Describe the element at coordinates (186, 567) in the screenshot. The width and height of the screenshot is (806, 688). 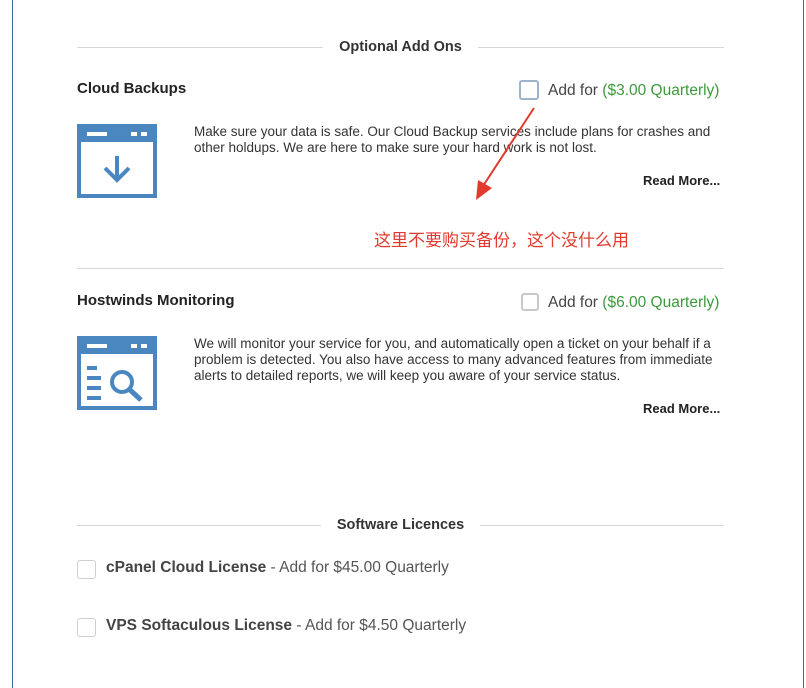
I see `license-name: cPanel Cloud License` at that location.